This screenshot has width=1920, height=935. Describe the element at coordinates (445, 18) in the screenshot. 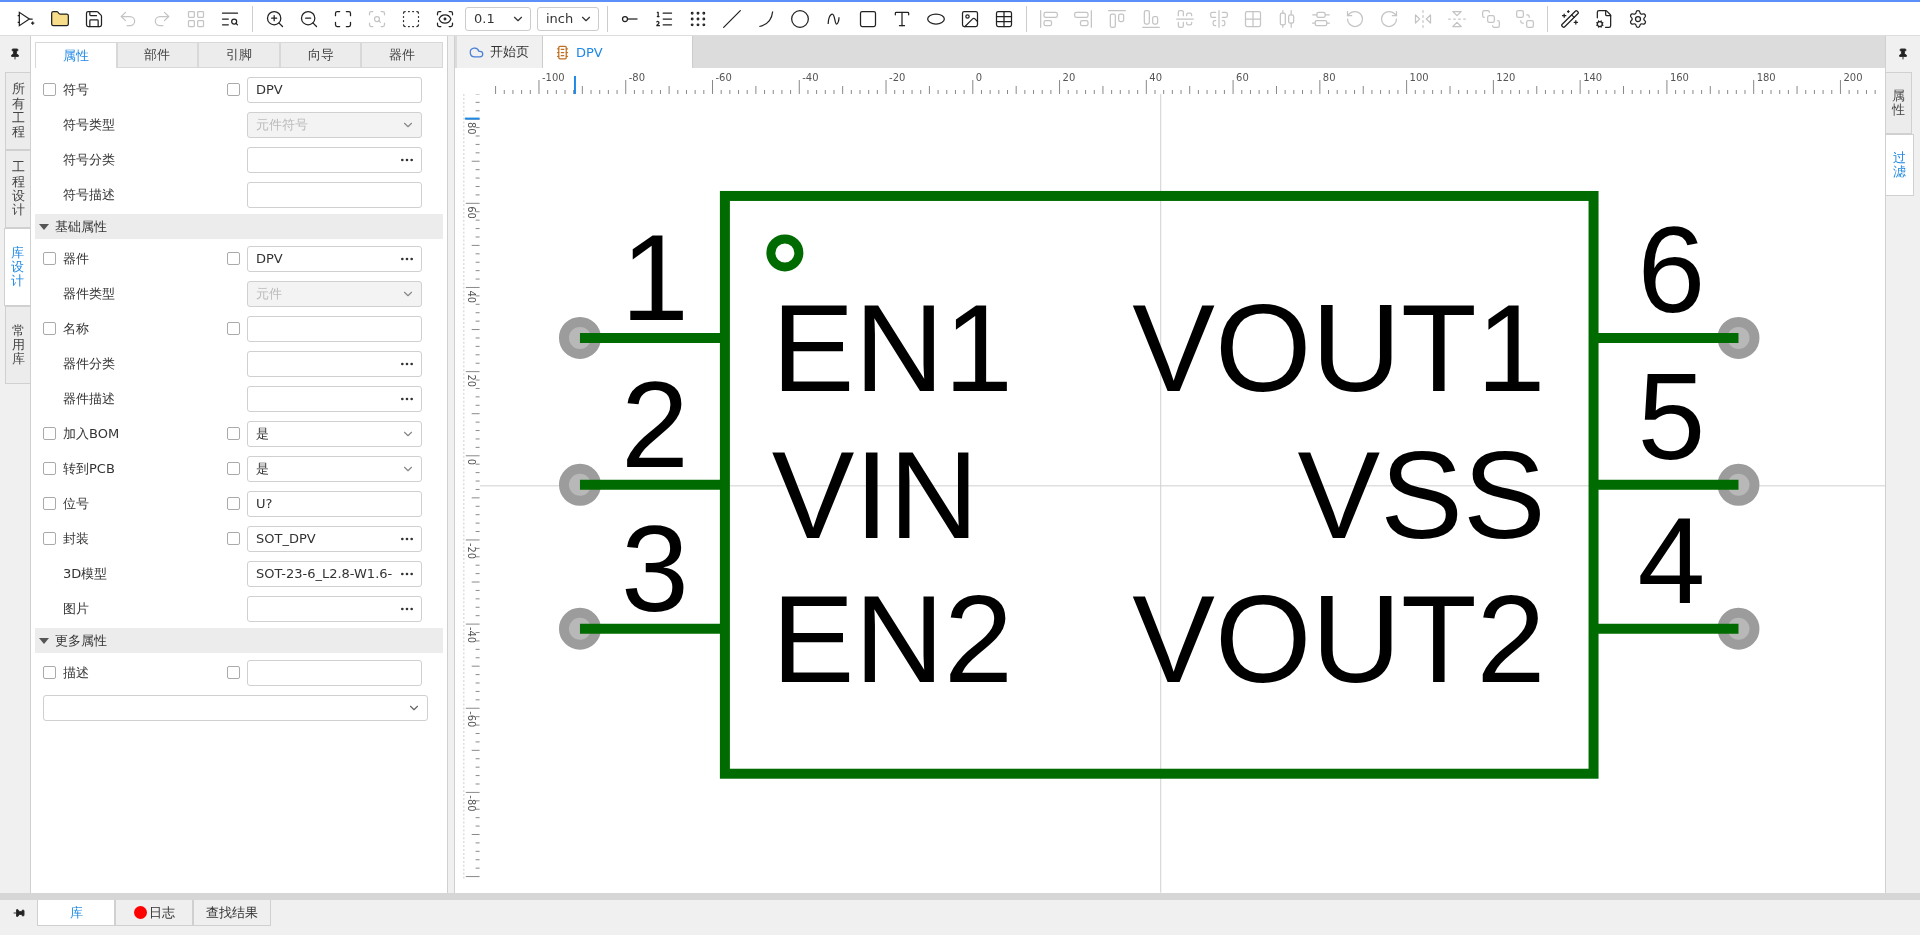

I see `scan-eye-icon` at that location.